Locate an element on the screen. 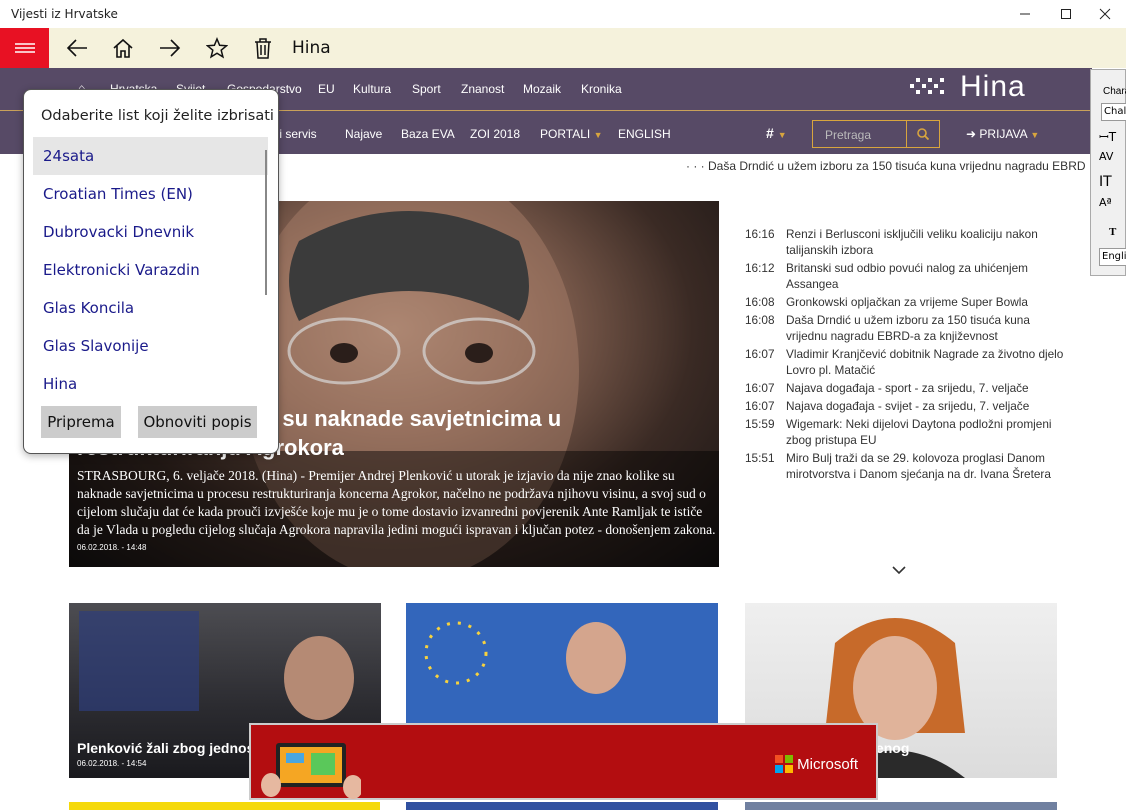 This screenshot has height=810, width=1126. nav-link-baza-eva: Baza EVA is located at coordinates (428, 134).